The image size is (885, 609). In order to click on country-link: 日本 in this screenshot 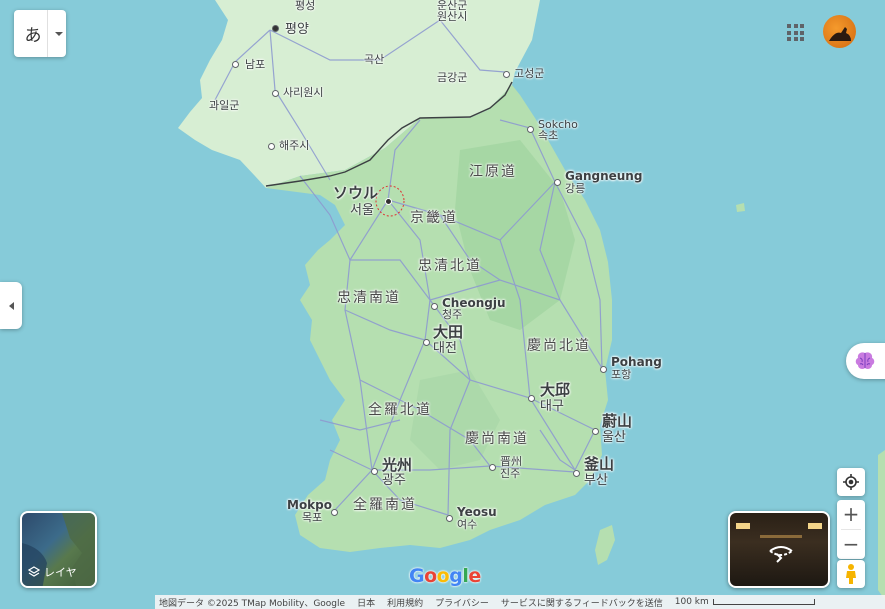, I will do `click(366, 602)`.